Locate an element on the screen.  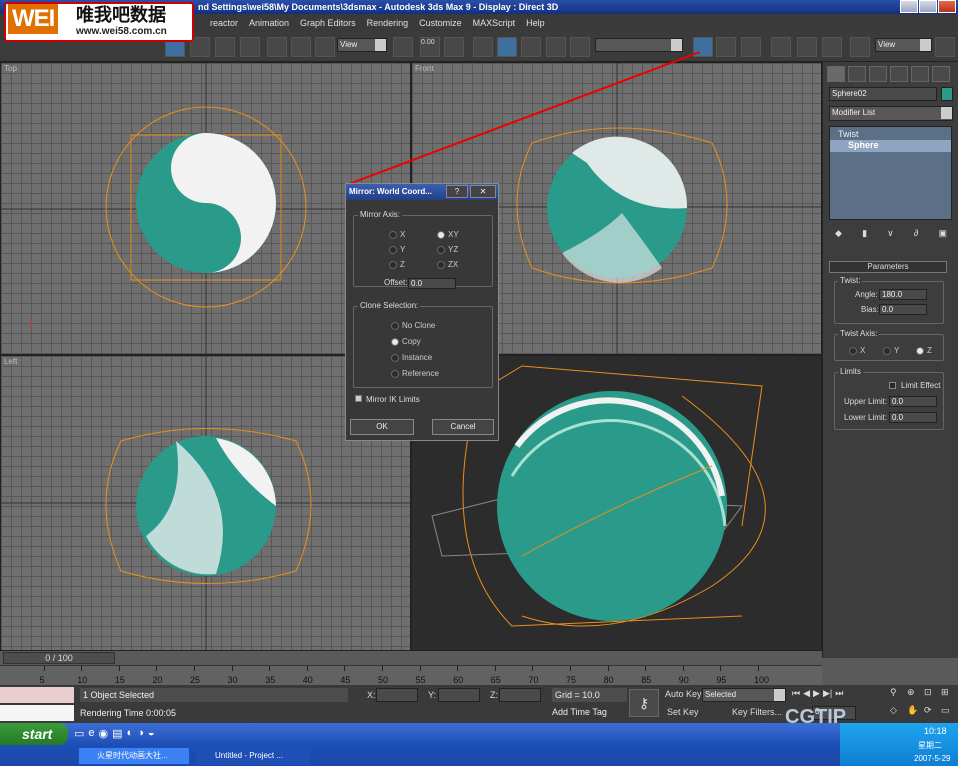
stack-item-twist: Twist is located at coordinates (848, 134).